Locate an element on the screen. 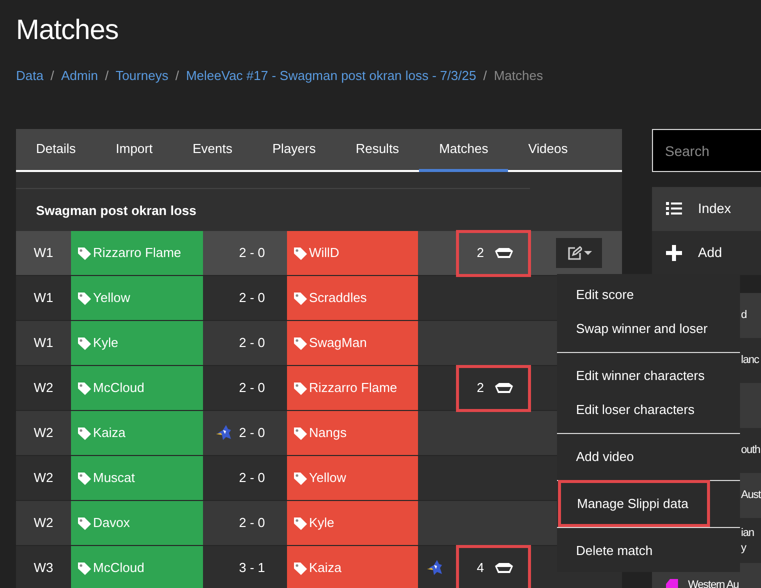 This screenshot has width=761, height=588. event-title: Swagman post okran loss is located at coordinates (116, 211).